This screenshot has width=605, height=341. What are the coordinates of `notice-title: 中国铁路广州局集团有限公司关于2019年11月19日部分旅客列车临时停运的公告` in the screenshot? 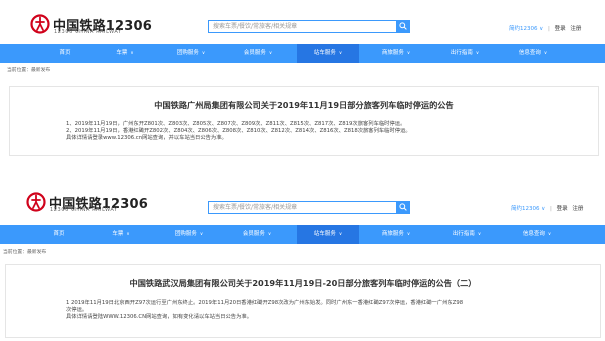 It's located at (304, 105).